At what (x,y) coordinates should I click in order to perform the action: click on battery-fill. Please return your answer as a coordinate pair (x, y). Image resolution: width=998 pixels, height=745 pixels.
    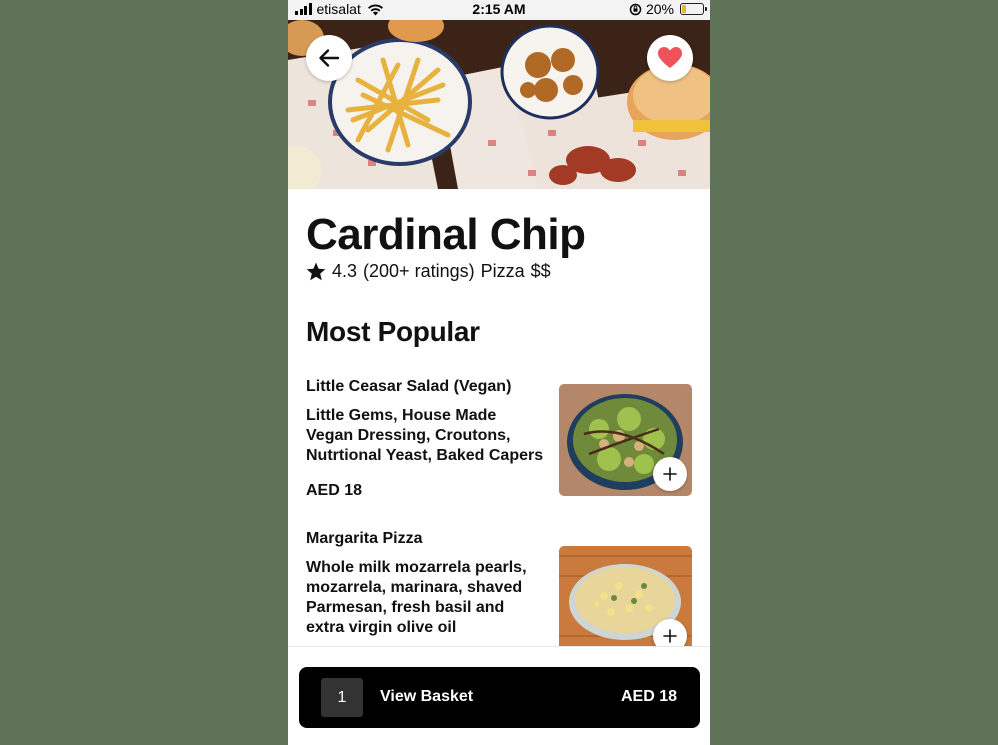
    Looking at the image, I should click on (684, 9).